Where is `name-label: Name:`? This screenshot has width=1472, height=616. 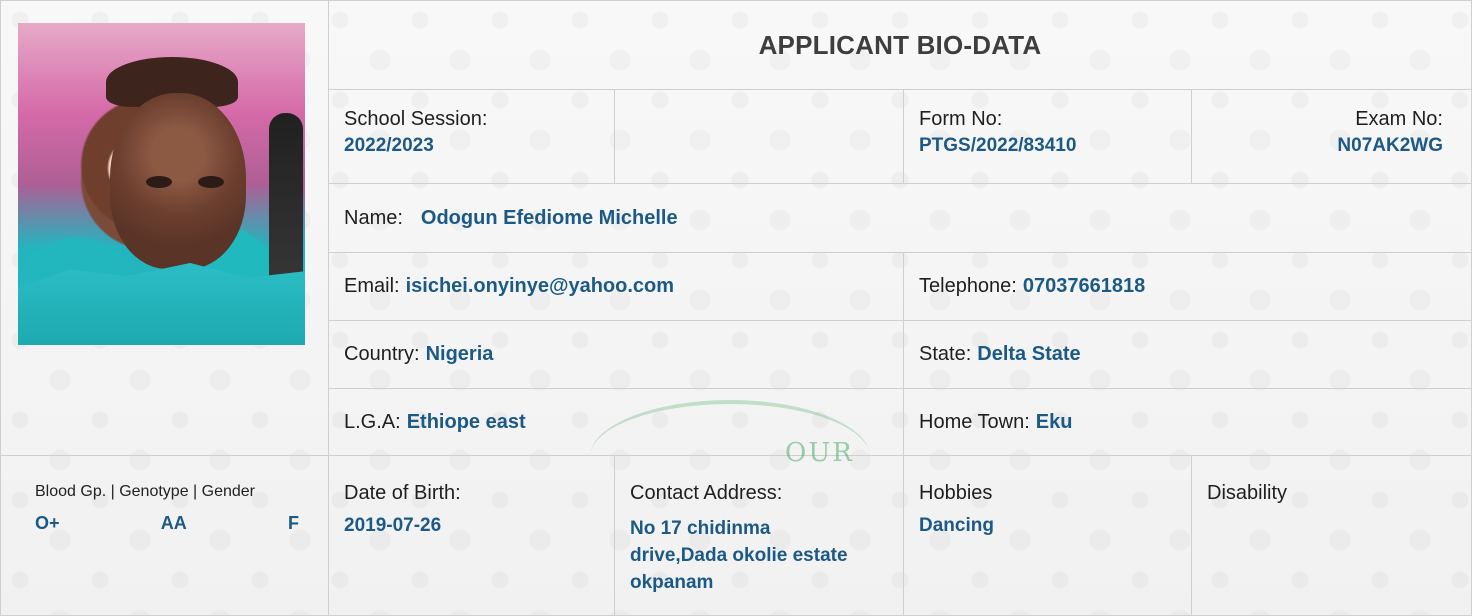
name-label: Name: is located at coordinates (373, 217).